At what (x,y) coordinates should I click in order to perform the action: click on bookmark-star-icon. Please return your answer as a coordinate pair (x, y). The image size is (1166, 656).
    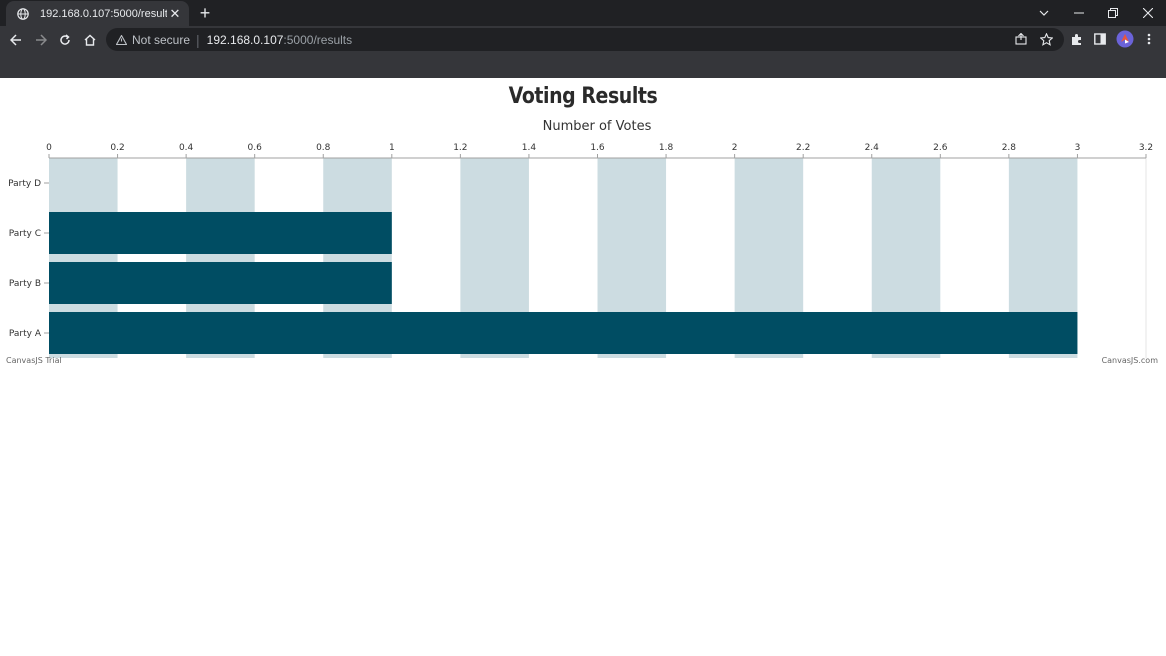
    Looking at the image, I should click on (1046, 39).